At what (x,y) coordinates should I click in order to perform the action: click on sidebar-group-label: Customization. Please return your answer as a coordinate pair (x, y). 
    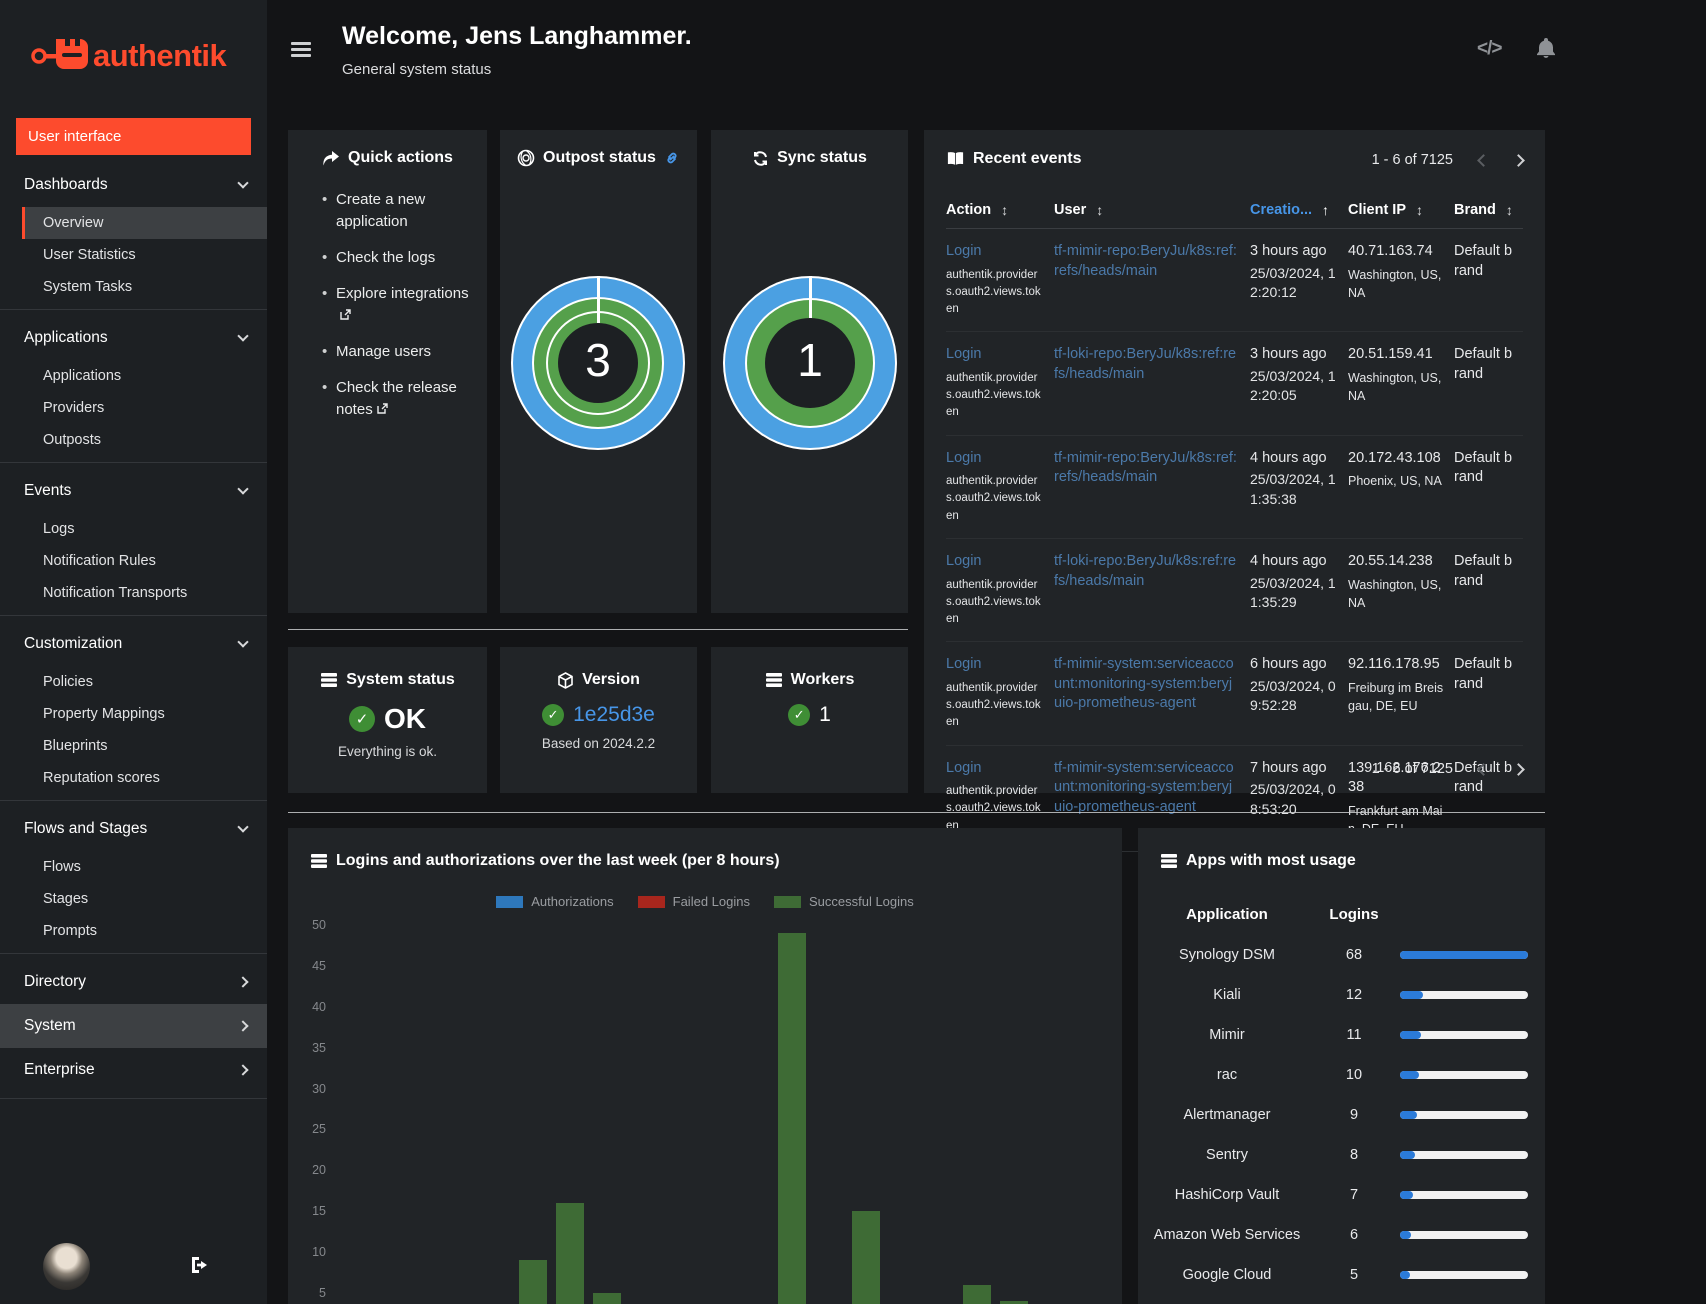
    Looking at the image, I should click on (73, 643).